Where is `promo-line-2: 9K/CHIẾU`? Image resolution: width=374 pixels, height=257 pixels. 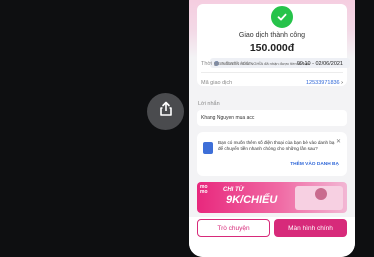
promo-line-2: 9K/CHIẾU is located at coordinates (252, 200).